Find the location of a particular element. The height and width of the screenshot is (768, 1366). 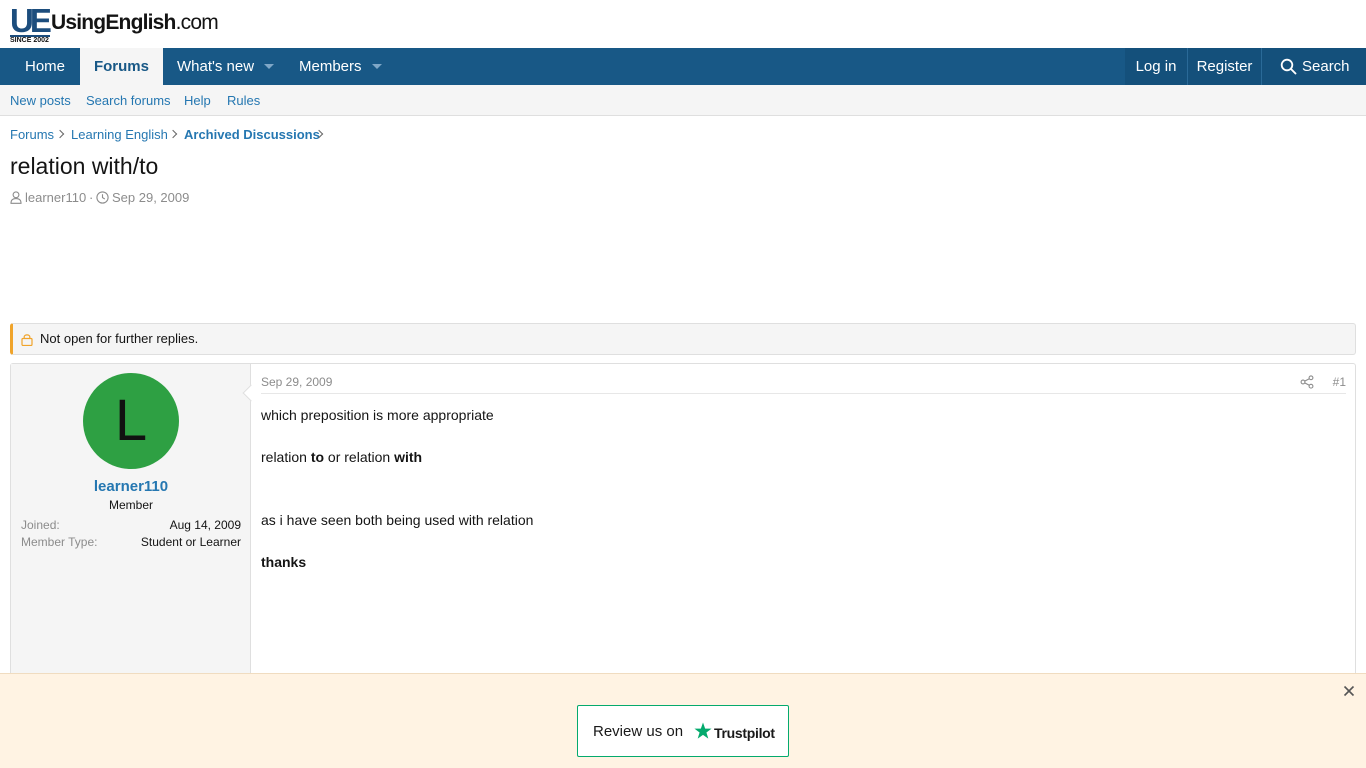

login-button: Log in is located at coordinates (1156, 66).